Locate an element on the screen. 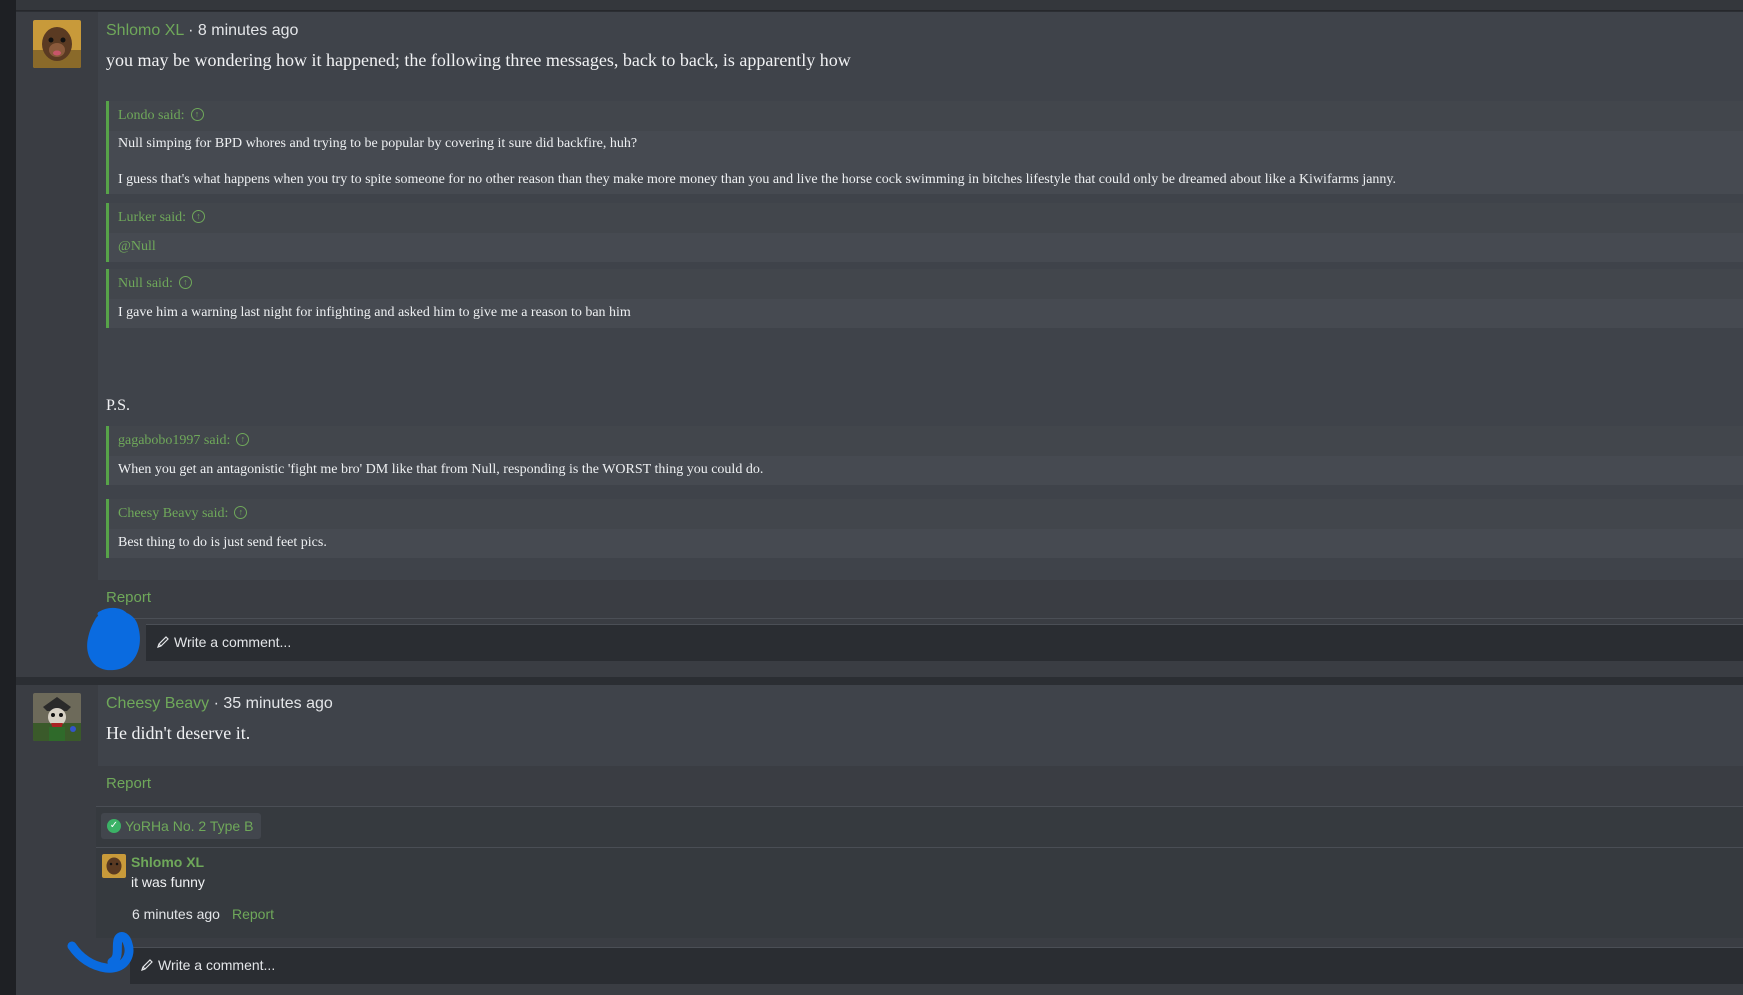  quote-author: Null said: ↑ is located at coordinates (926, 284).